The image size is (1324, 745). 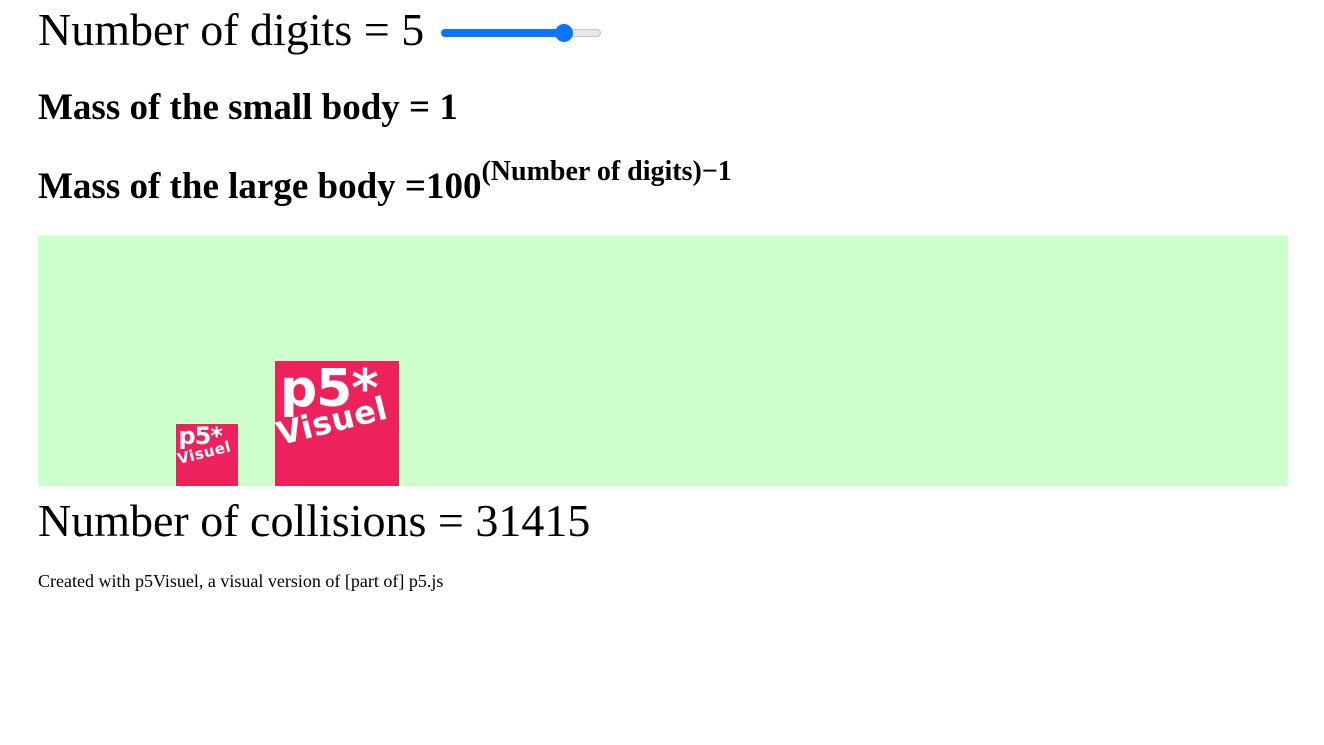 What do you see at coordinates (606, 171) in the screenshot?
I see `mass-formula-exponent: (Number of digits)−1` at bounding box center [606, 171].